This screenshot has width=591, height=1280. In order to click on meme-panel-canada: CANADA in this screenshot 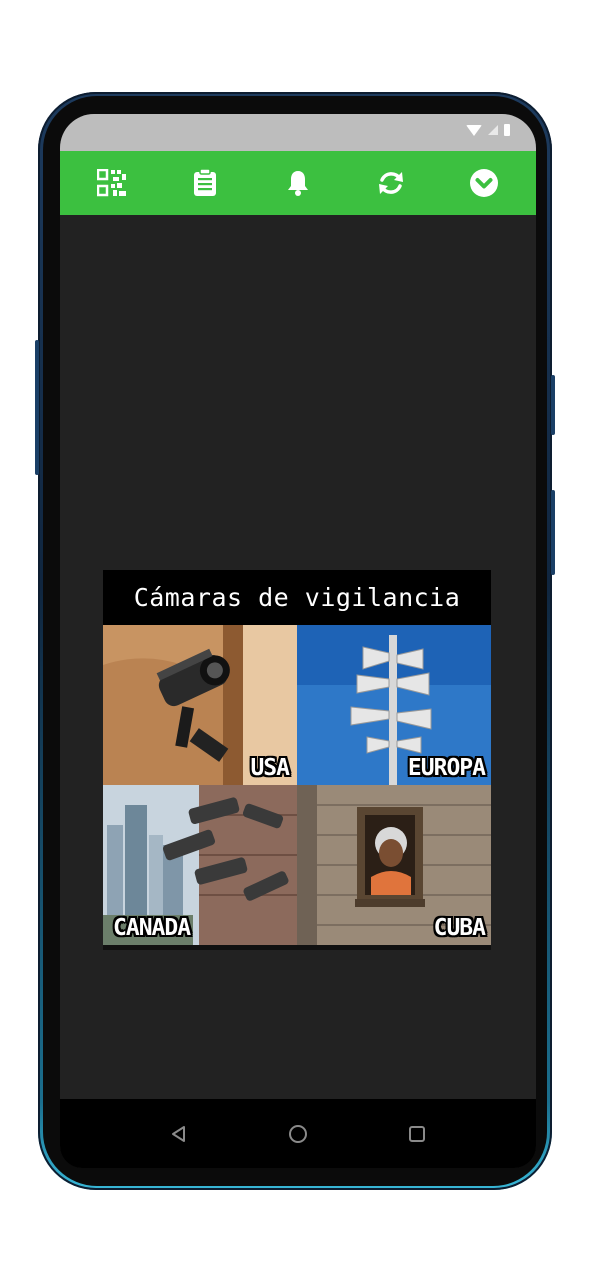, I will do `click(200, 865)`.